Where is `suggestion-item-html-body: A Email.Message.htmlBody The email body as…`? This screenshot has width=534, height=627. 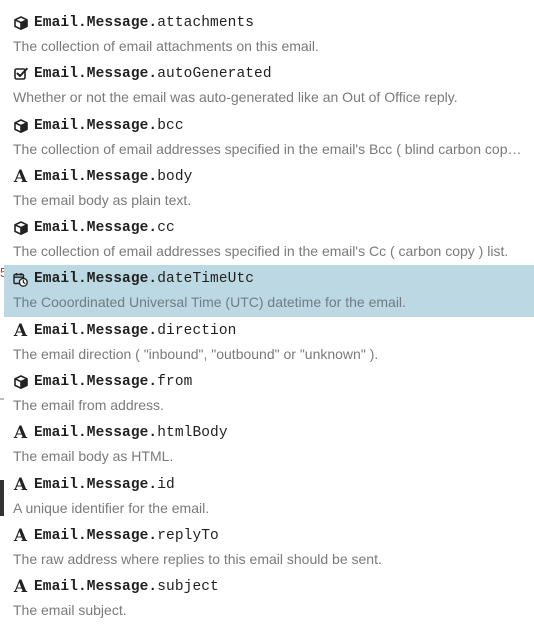
suggestion-item-html-body: A Email.Message.htmlBody The email body as… is located at coordinates (269, 444).